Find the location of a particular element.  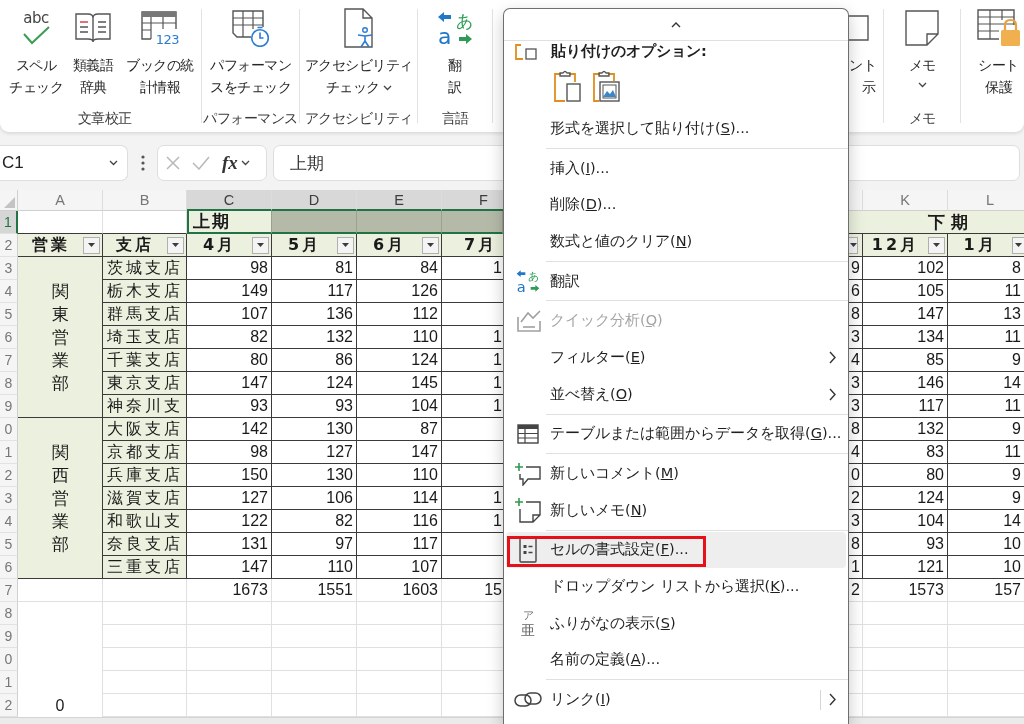

number-cell: 84 is located at coordinates (399, 268).